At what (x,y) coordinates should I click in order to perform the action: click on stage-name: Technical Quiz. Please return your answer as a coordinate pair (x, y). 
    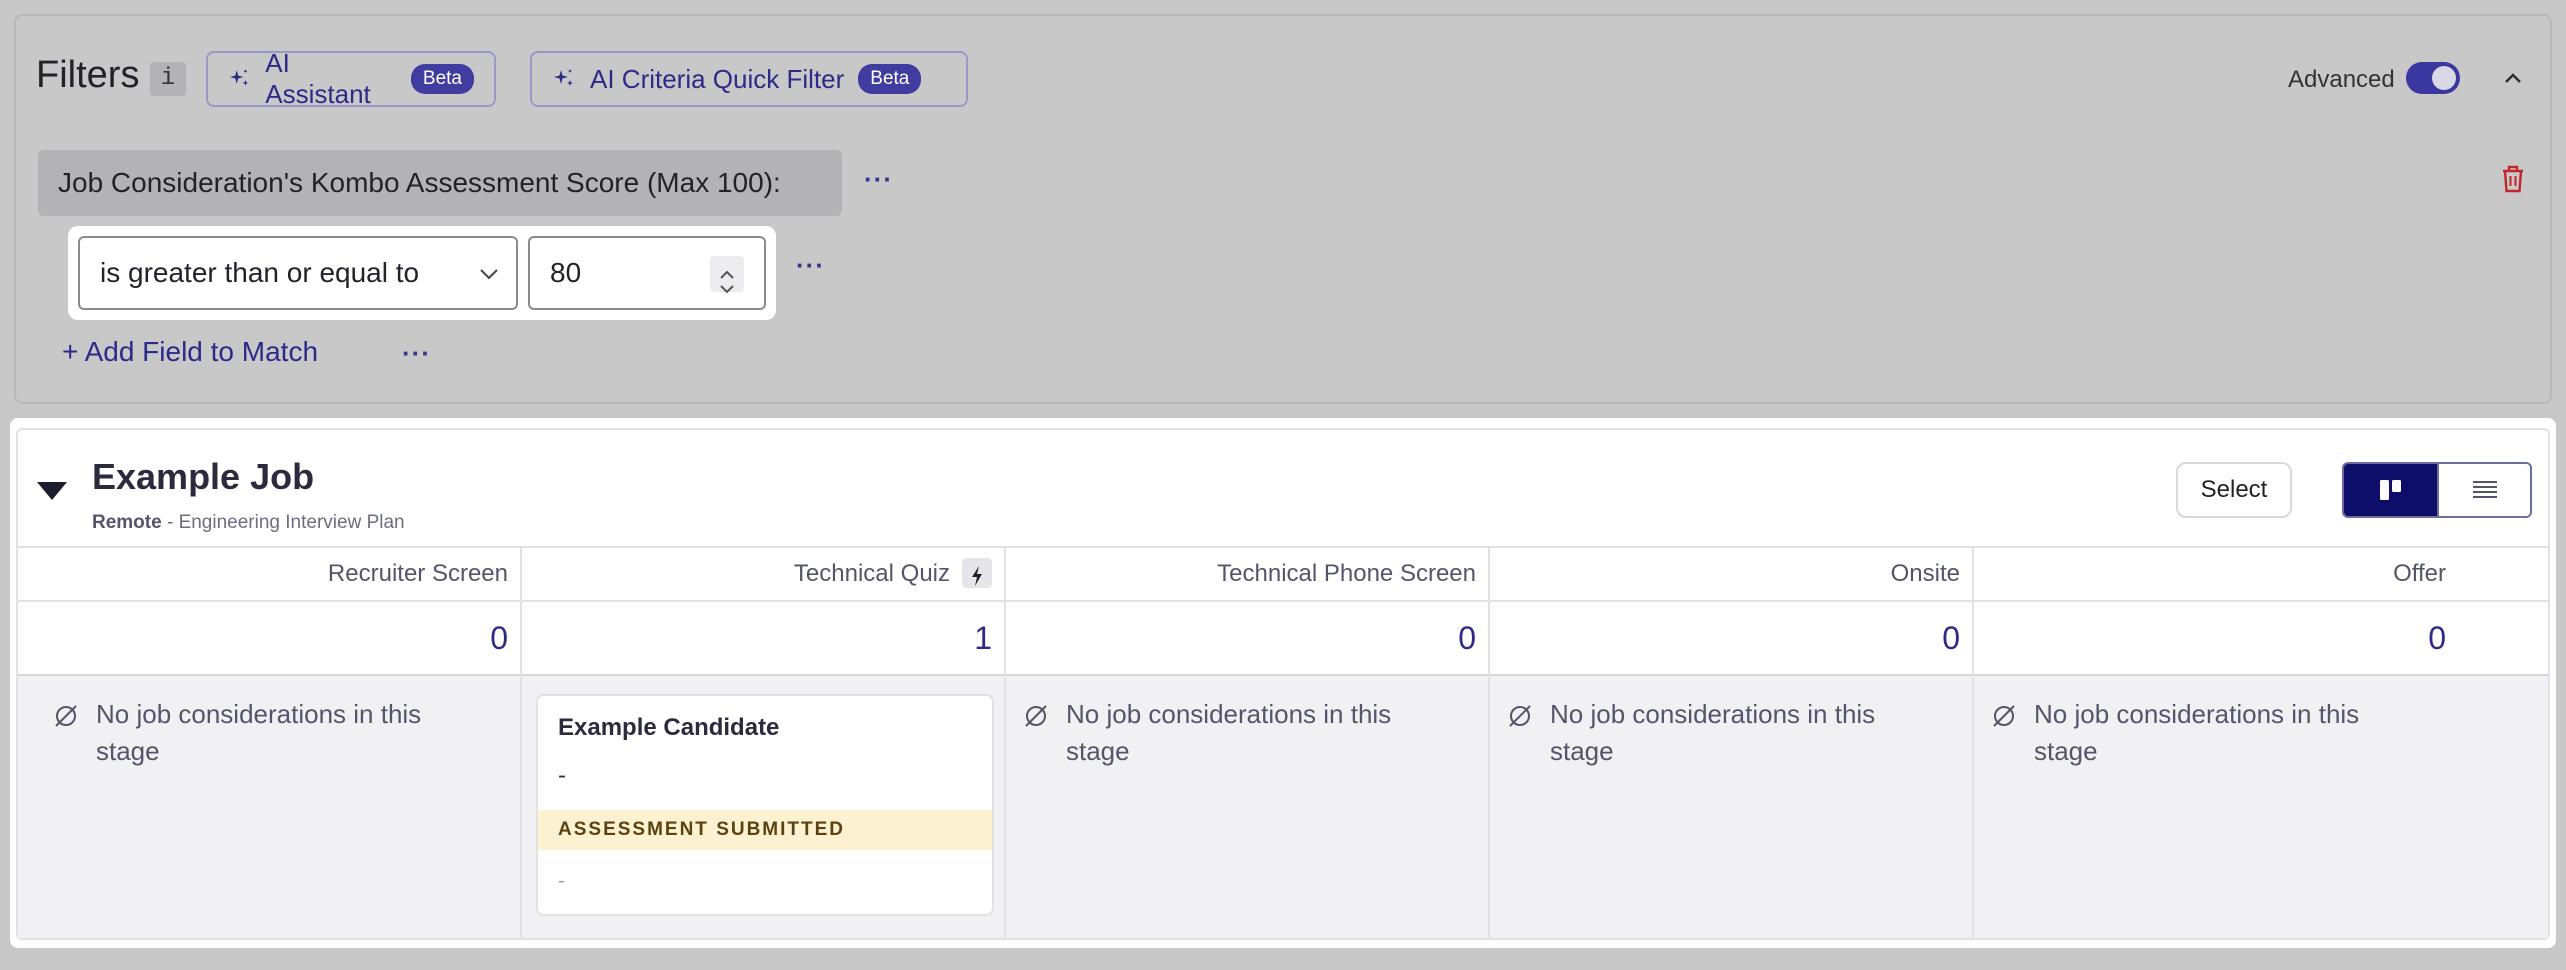
    Looking at the image, I should click on (871, 573).